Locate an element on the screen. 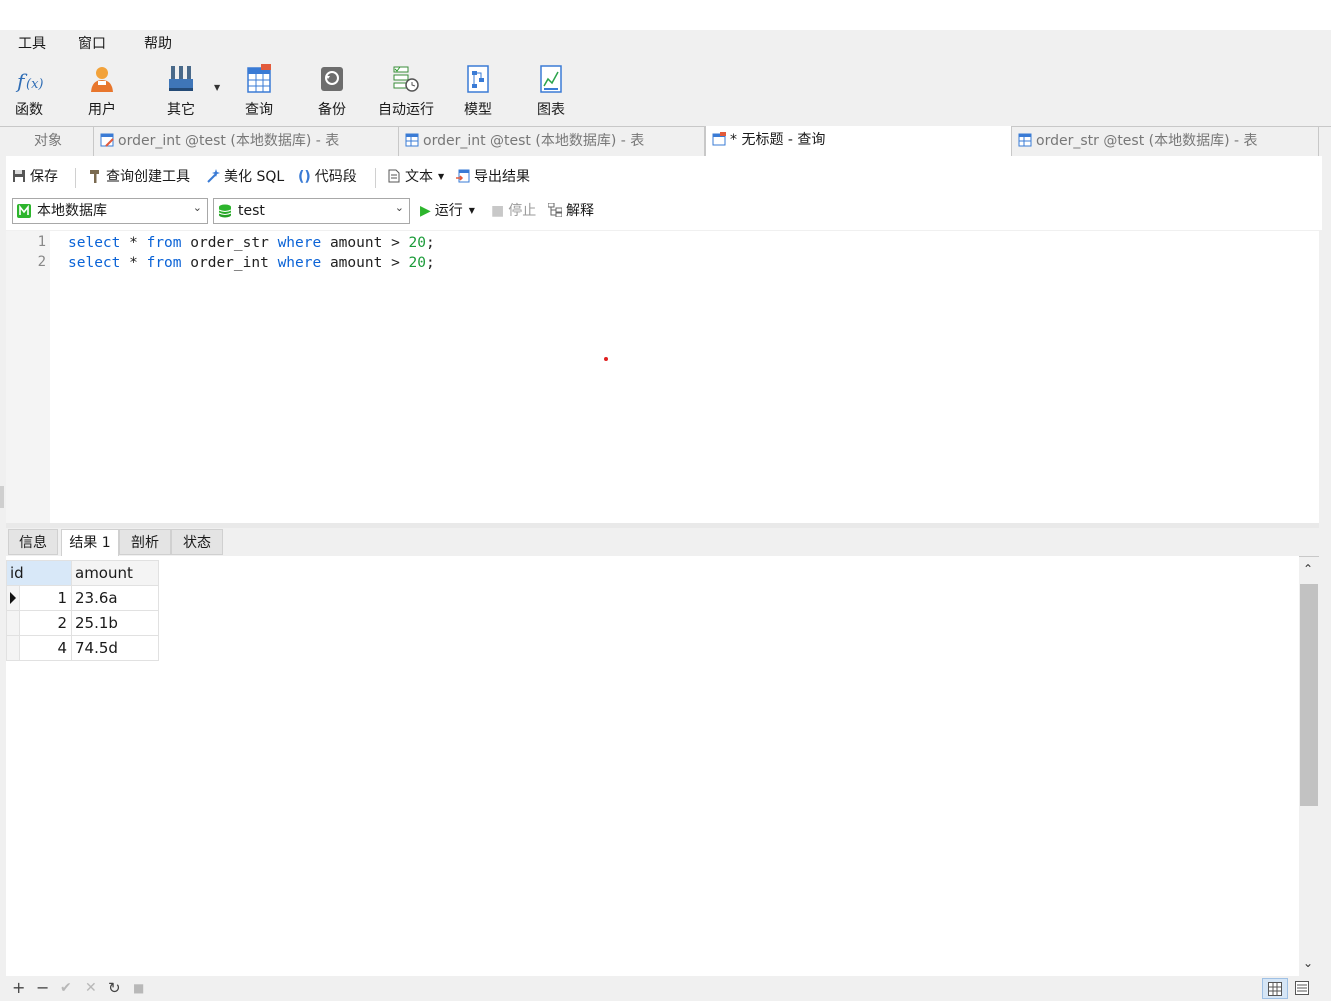  table-row: 4 74.5d is located at coordinates (82, 648).